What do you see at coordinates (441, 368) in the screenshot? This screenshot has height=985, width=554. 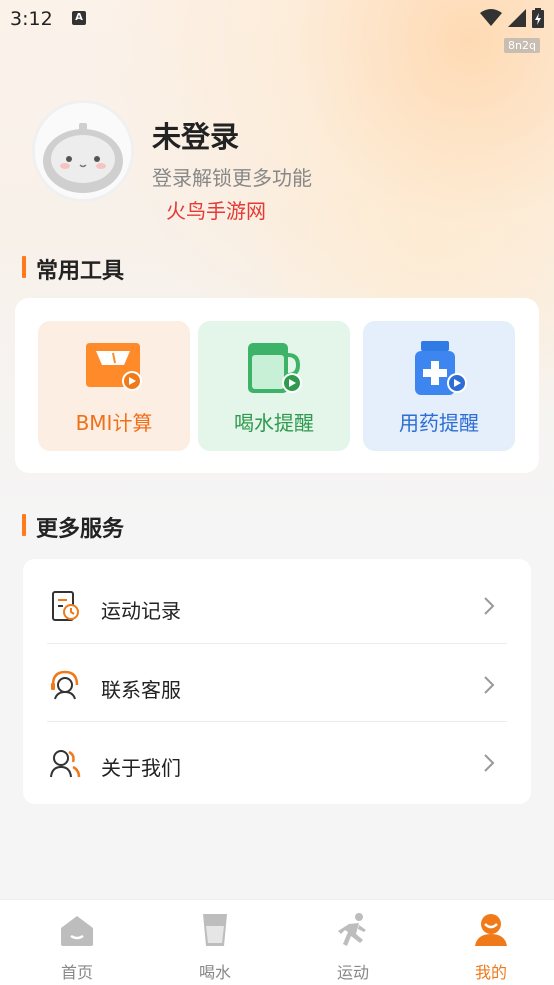 I see `medicine-bottle-icon` at bounding box center [441, 368].